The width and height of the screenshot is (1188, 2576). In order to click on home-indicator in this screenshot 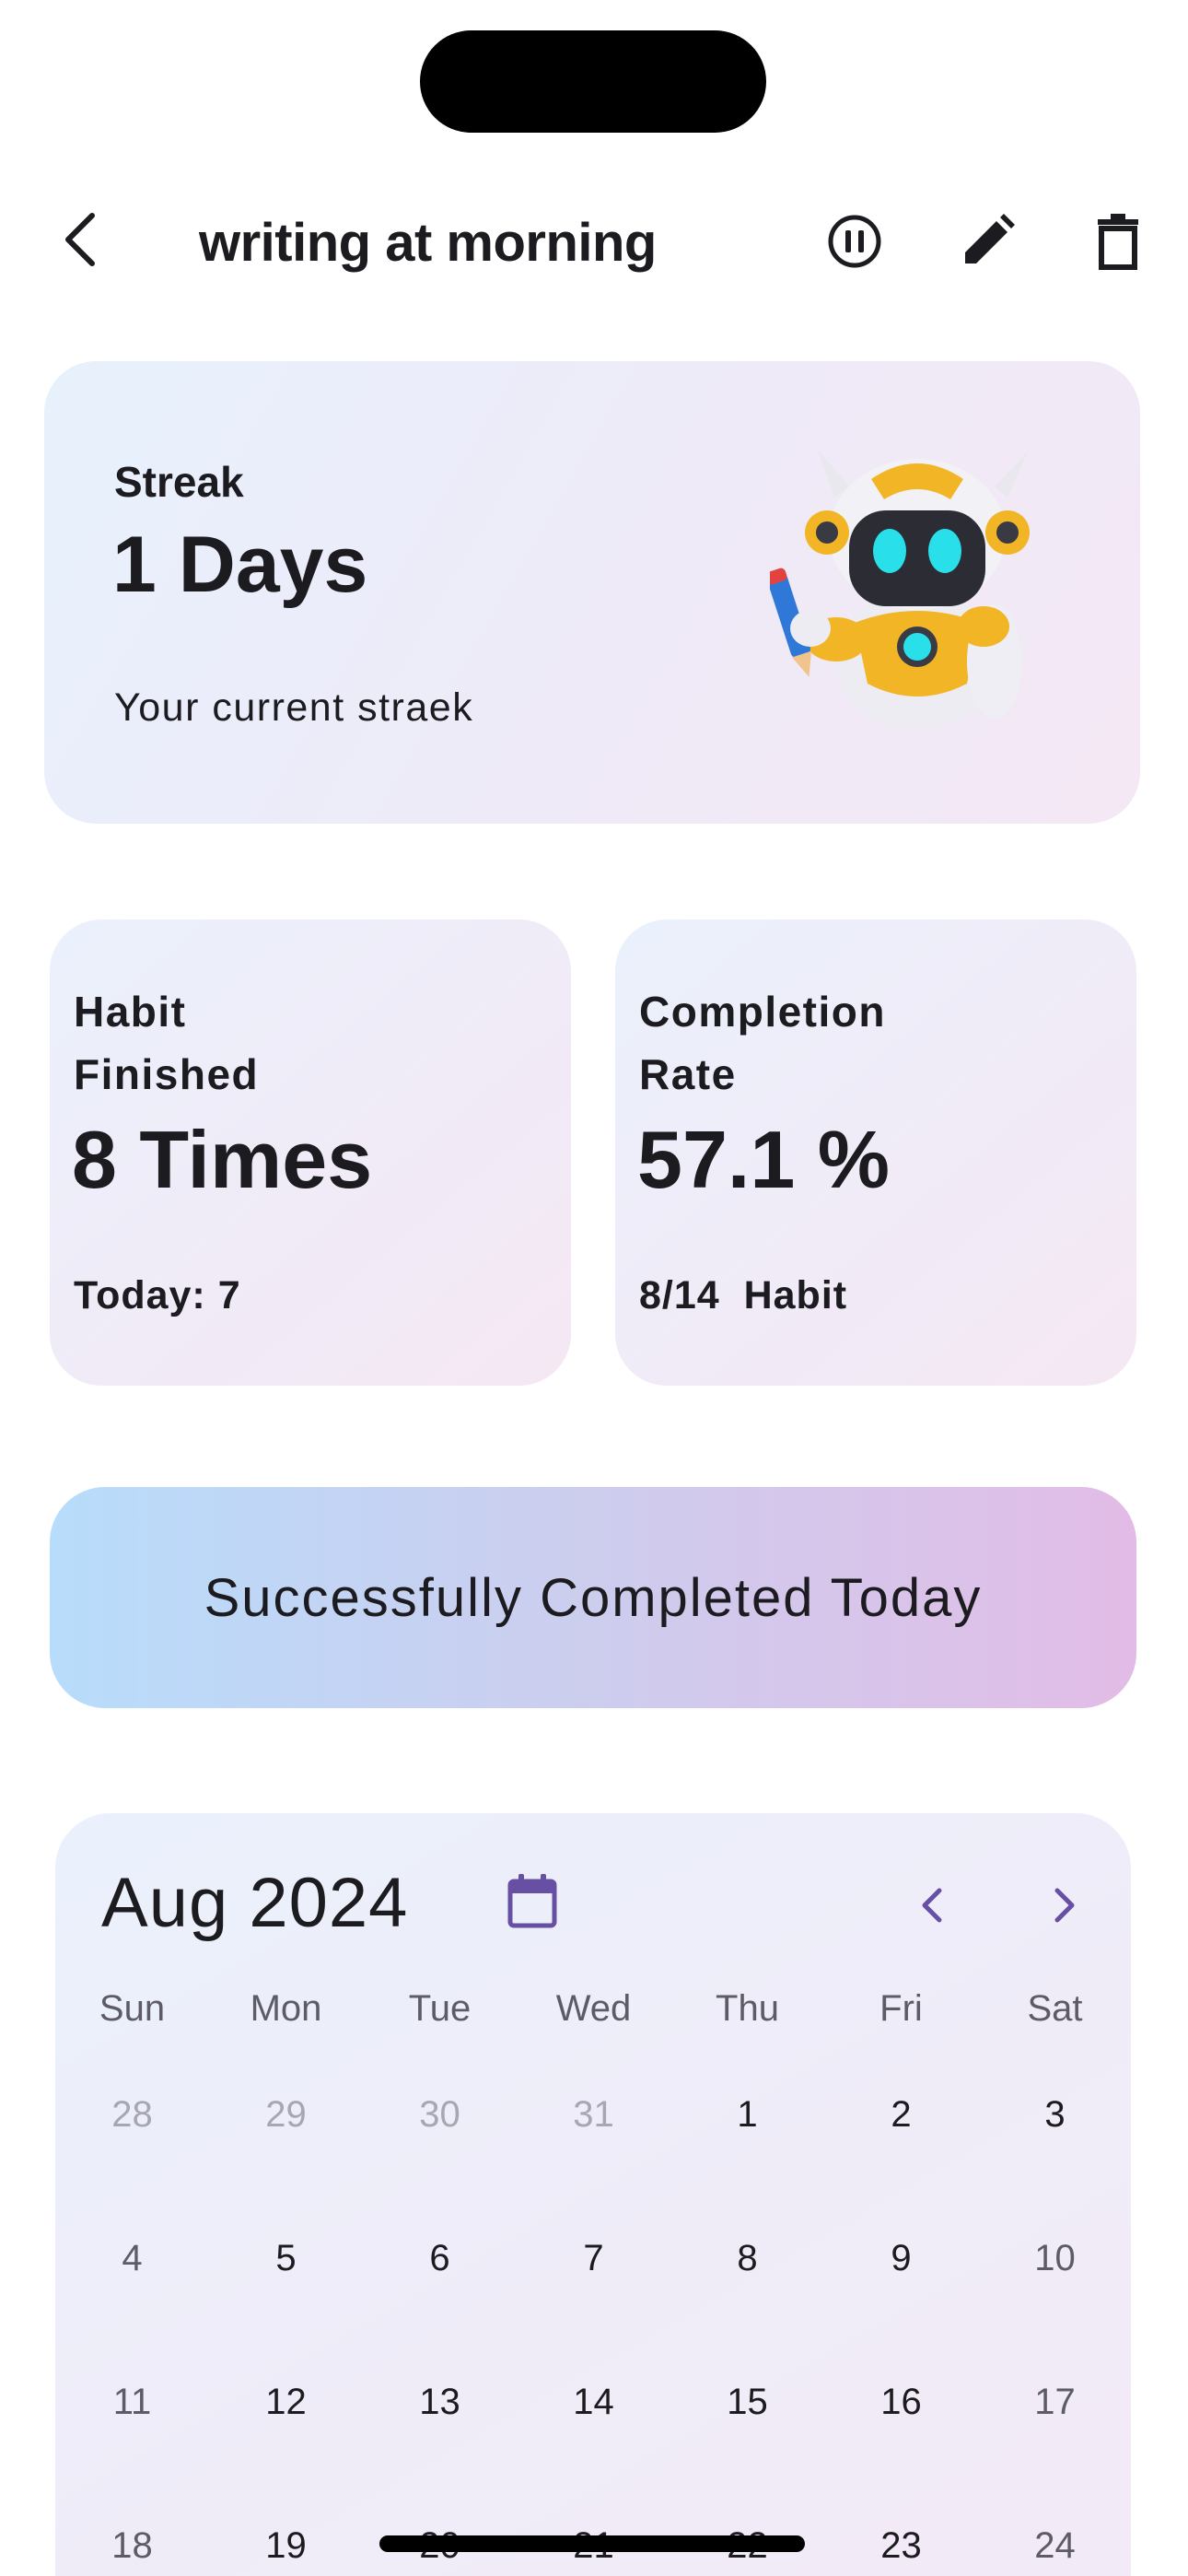, I will do `click(592, 2543)`.